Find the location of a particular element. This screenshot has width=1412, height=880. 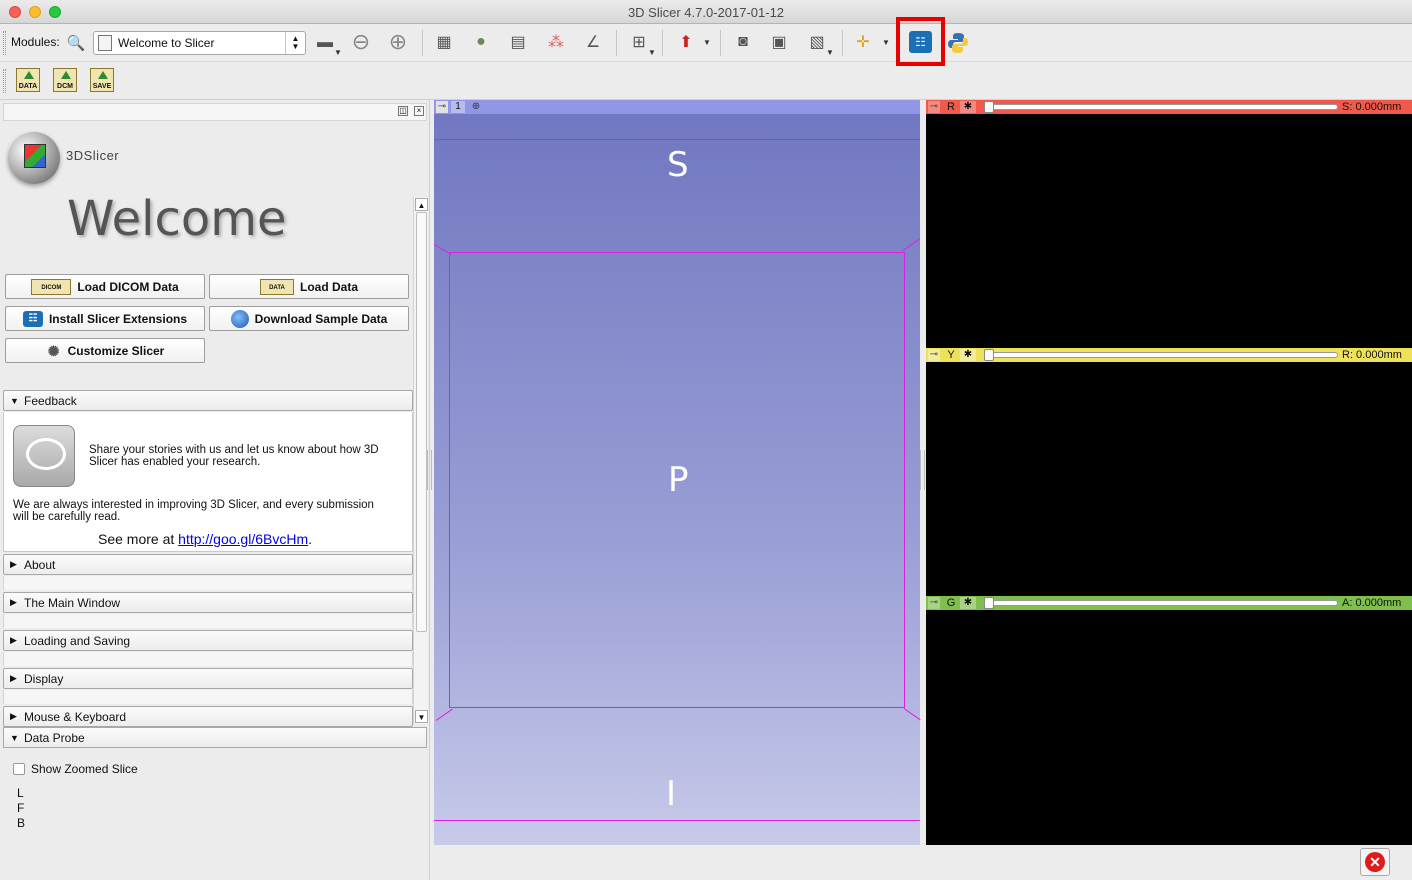

scene-view-icon: ▣ is located at coordinates (779, 42).